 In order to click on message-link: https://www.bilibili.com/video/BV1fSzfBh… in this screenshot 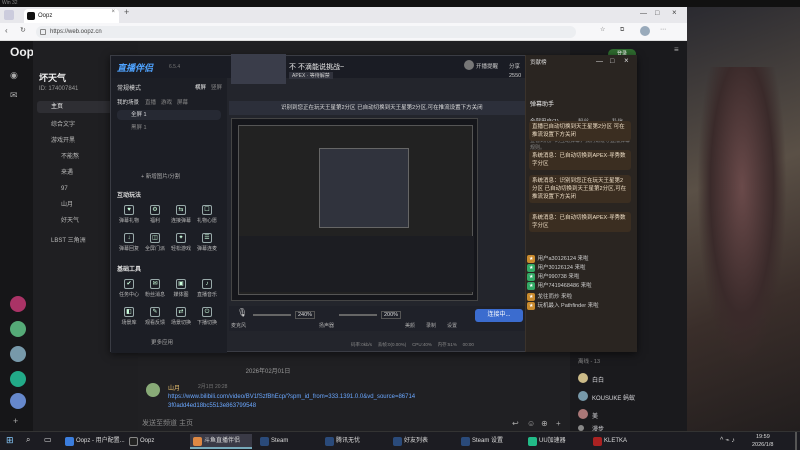, I will do `click(293, 402)`.